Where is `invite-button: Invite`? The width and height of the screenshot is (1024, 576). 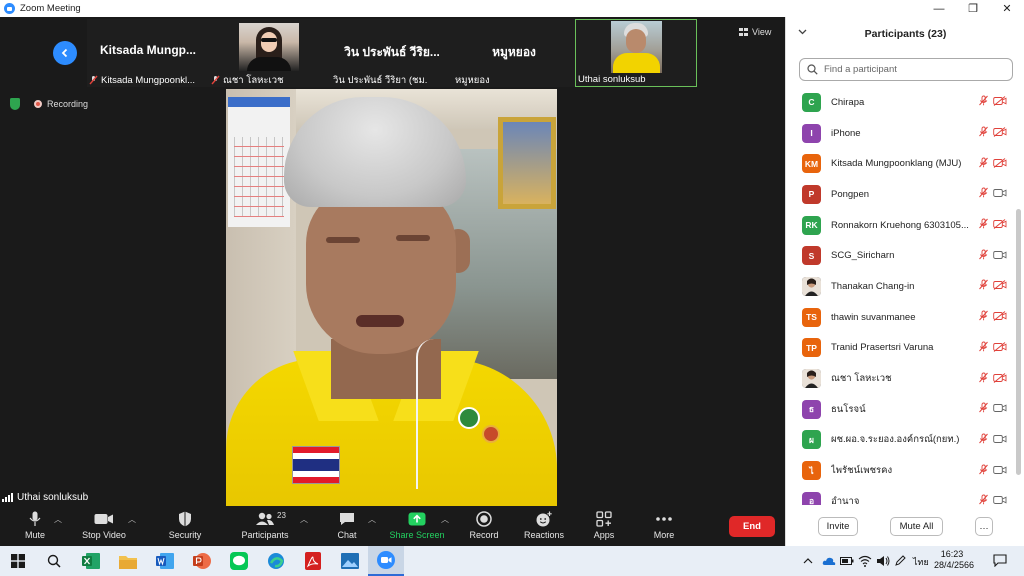 invite-button: Invite is located at coordinates (838, 526).